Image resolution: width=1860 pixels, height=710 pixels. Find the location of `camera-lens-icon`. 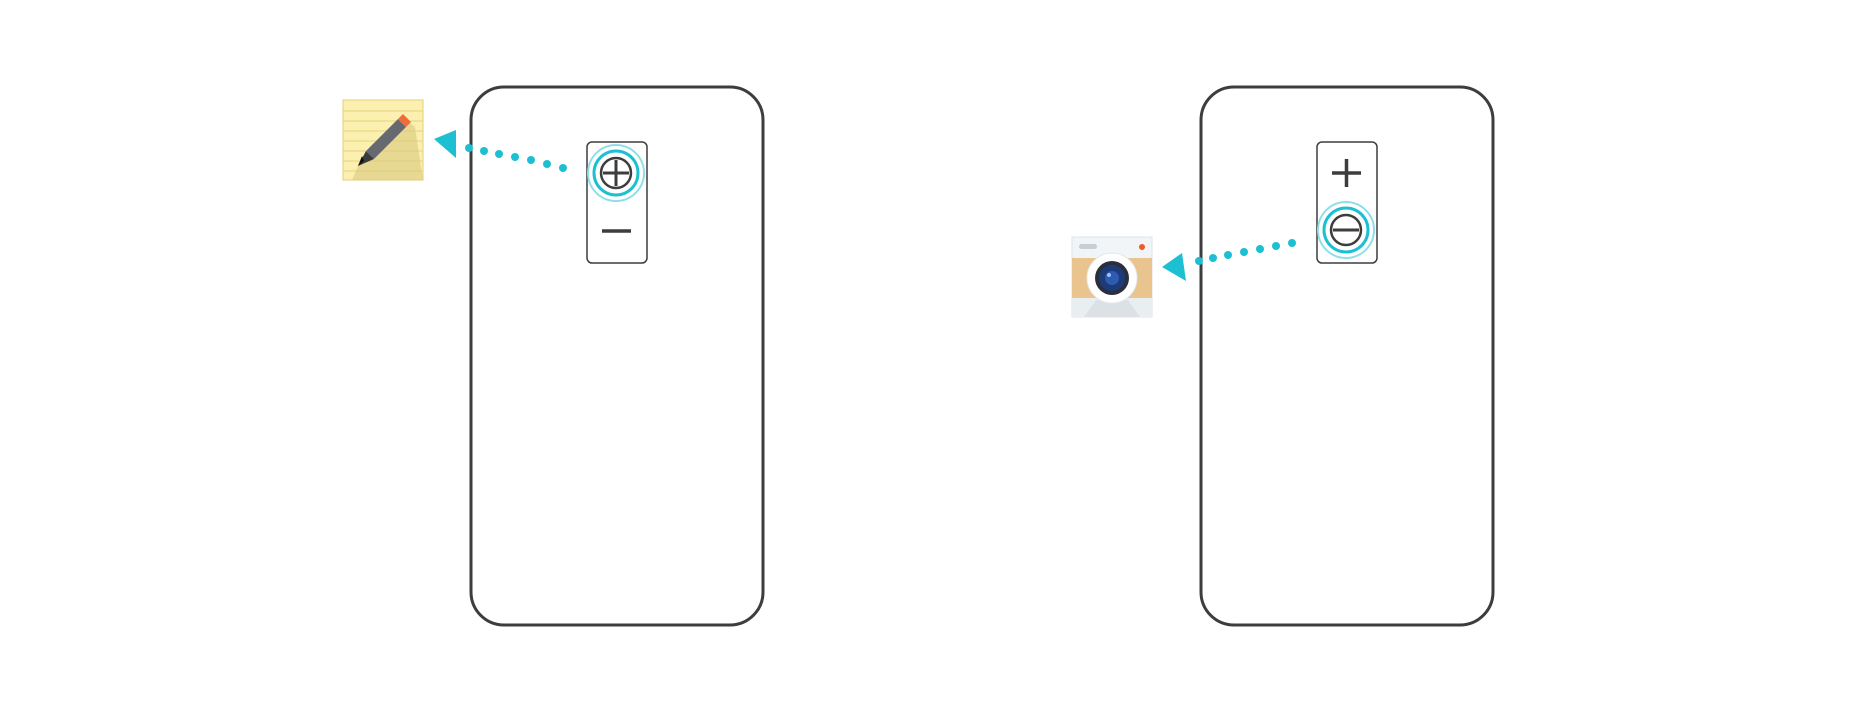

camera-lens-icon is located at coordinates (1112, 278).